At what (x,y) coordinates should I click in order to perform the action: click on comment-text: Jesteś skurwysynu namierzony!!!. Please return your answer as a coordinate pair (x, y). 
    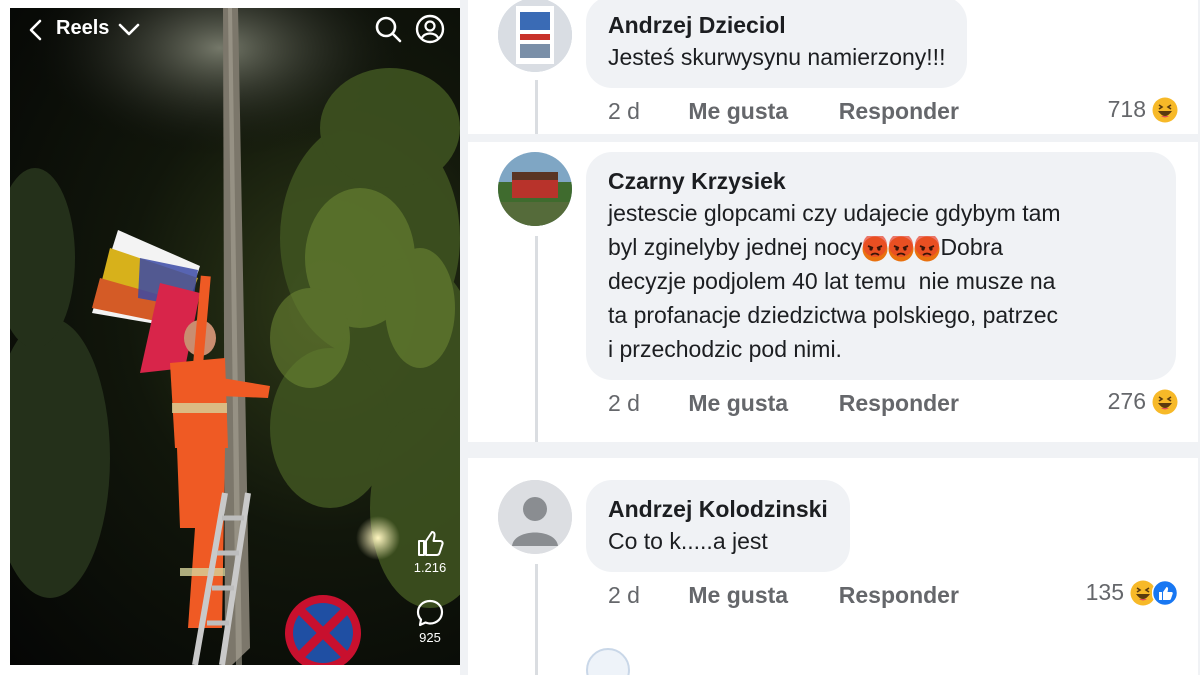
    Looking at the image, I should click on (777, 57).